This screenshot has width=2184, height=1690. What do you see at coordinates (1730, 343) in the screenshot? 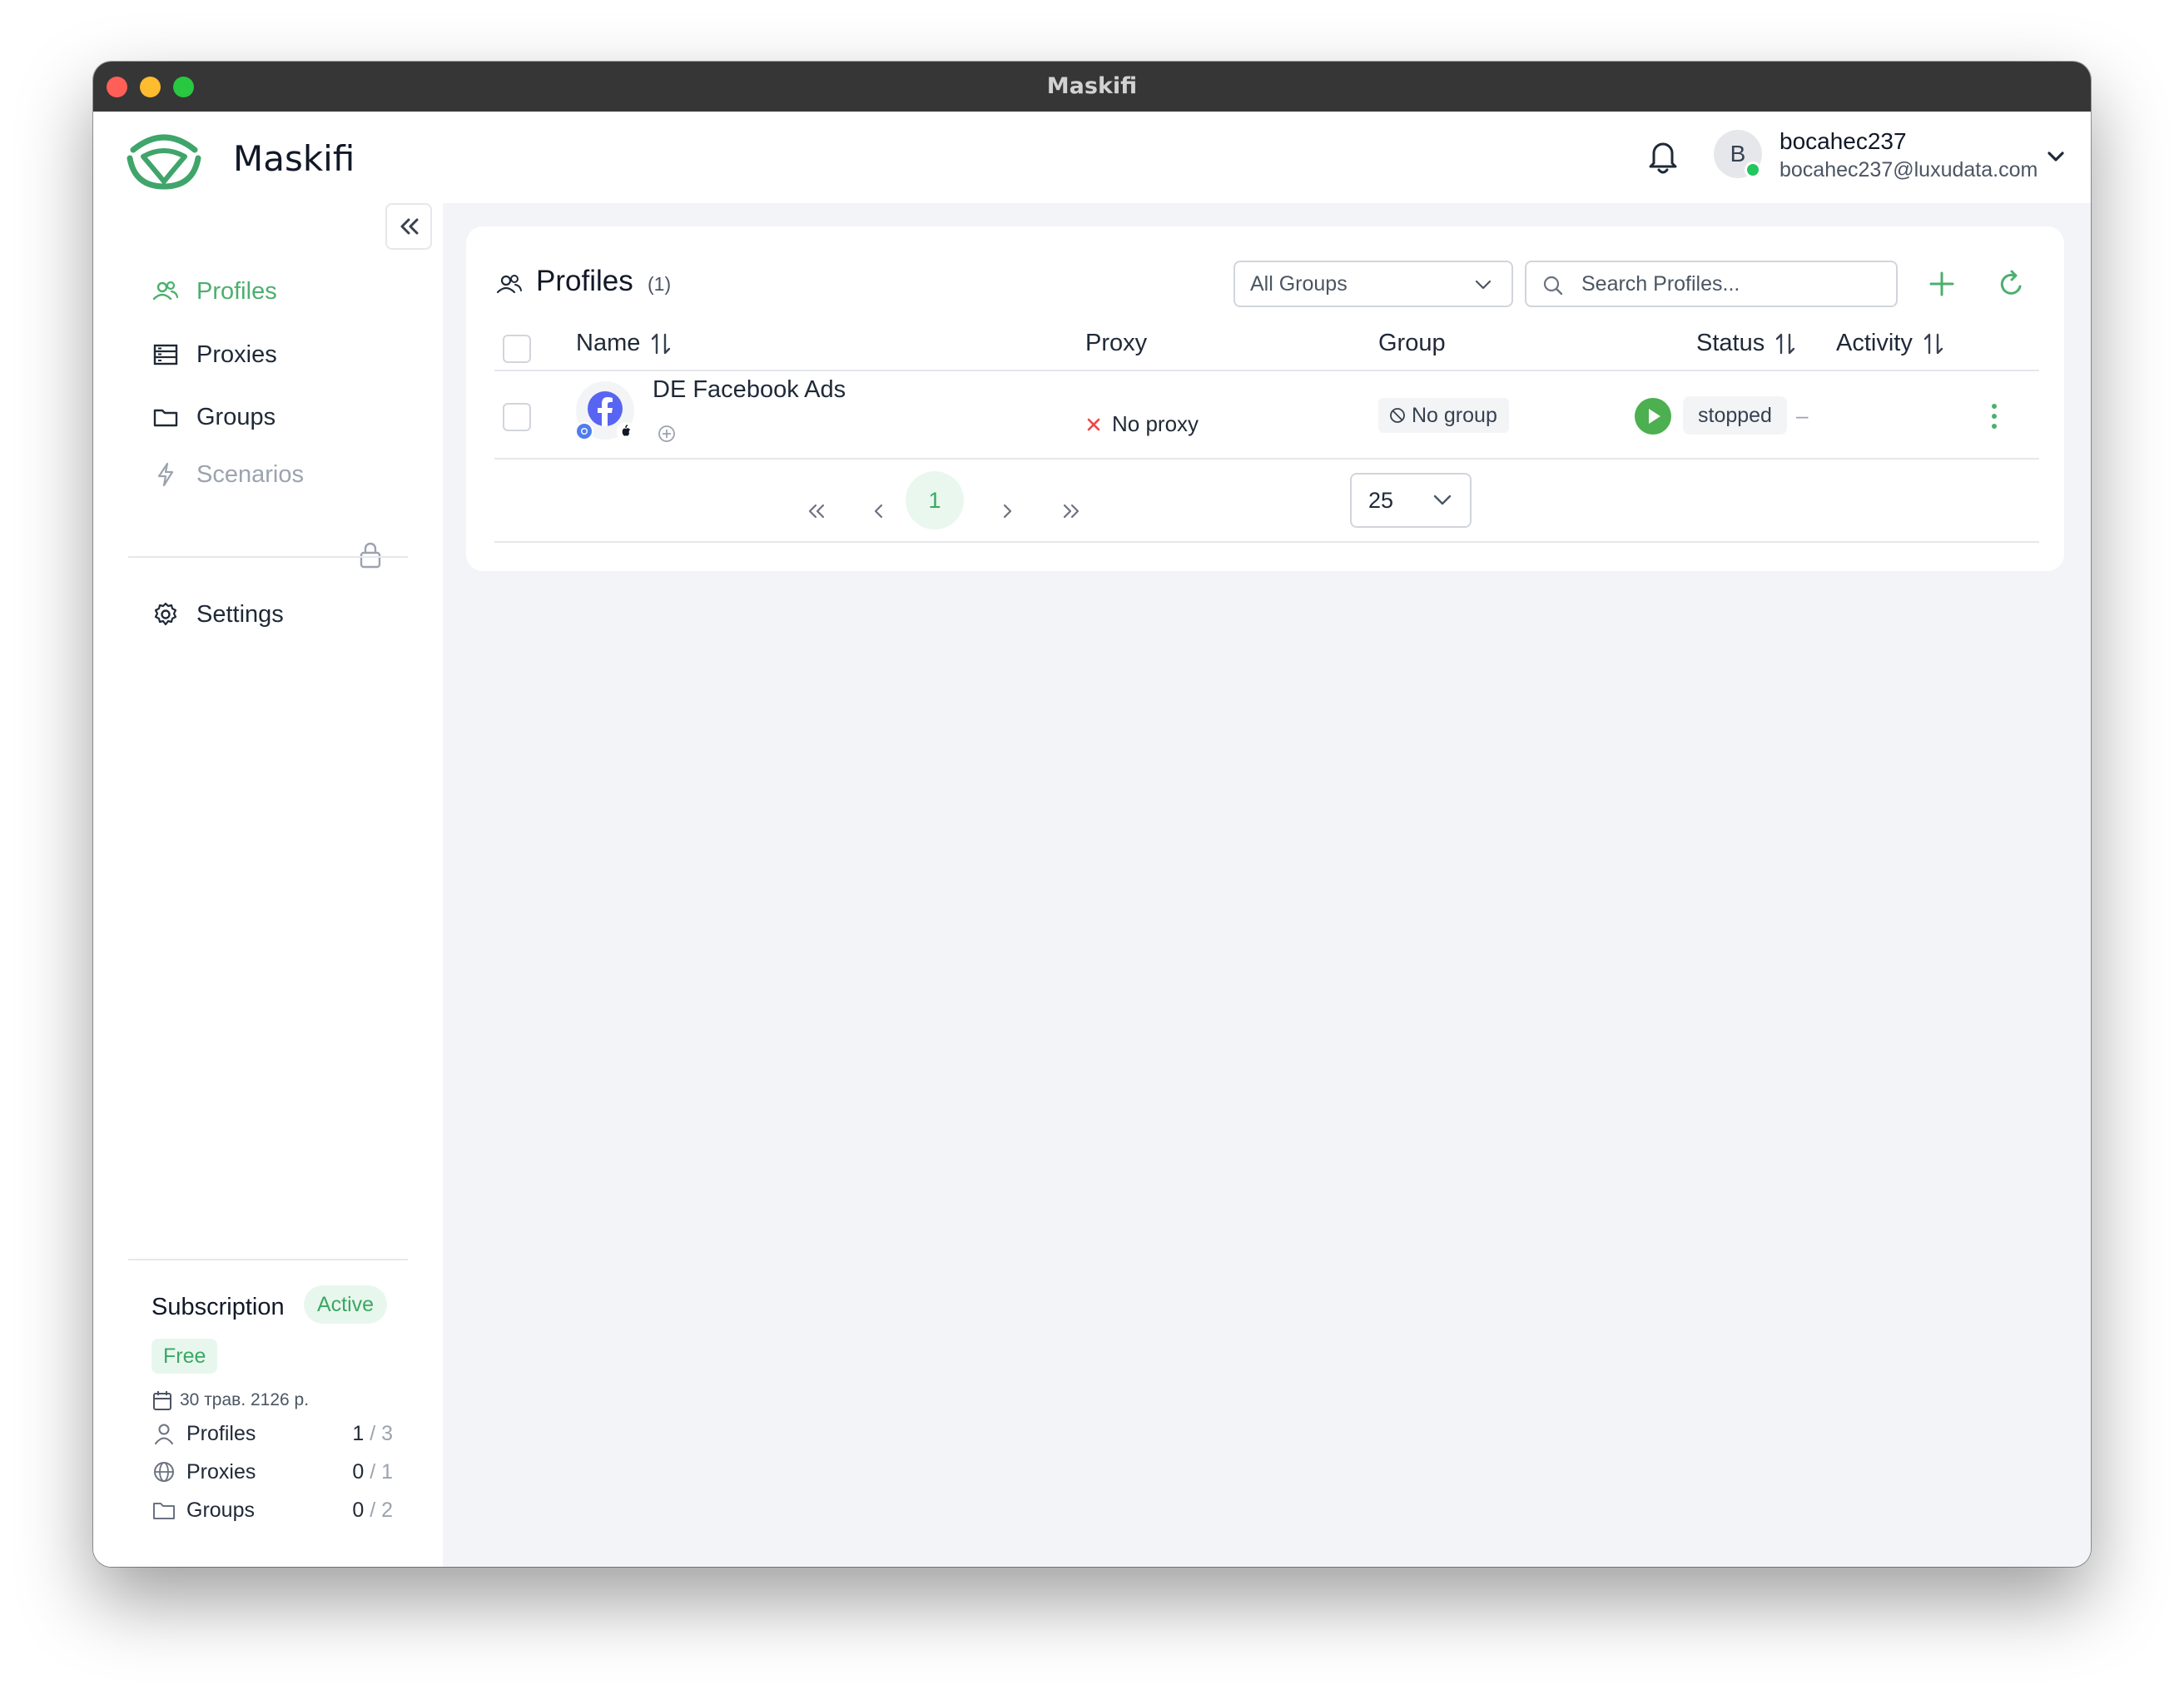
I see `column-header-label: Status` at bounding box center [1730, 343].